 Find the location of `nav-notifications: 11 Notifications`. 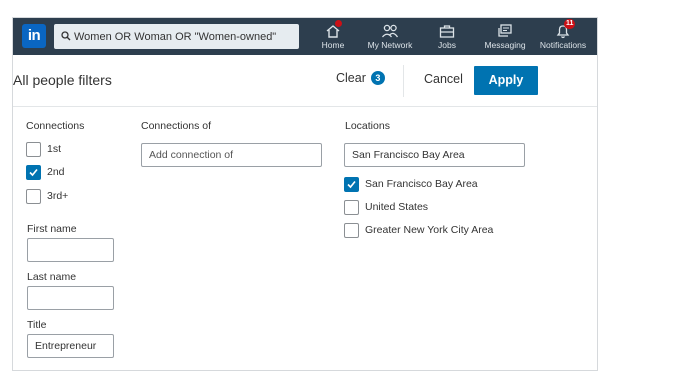

nav-notifications: 11 Notifications is located at coordinates (563, 36).